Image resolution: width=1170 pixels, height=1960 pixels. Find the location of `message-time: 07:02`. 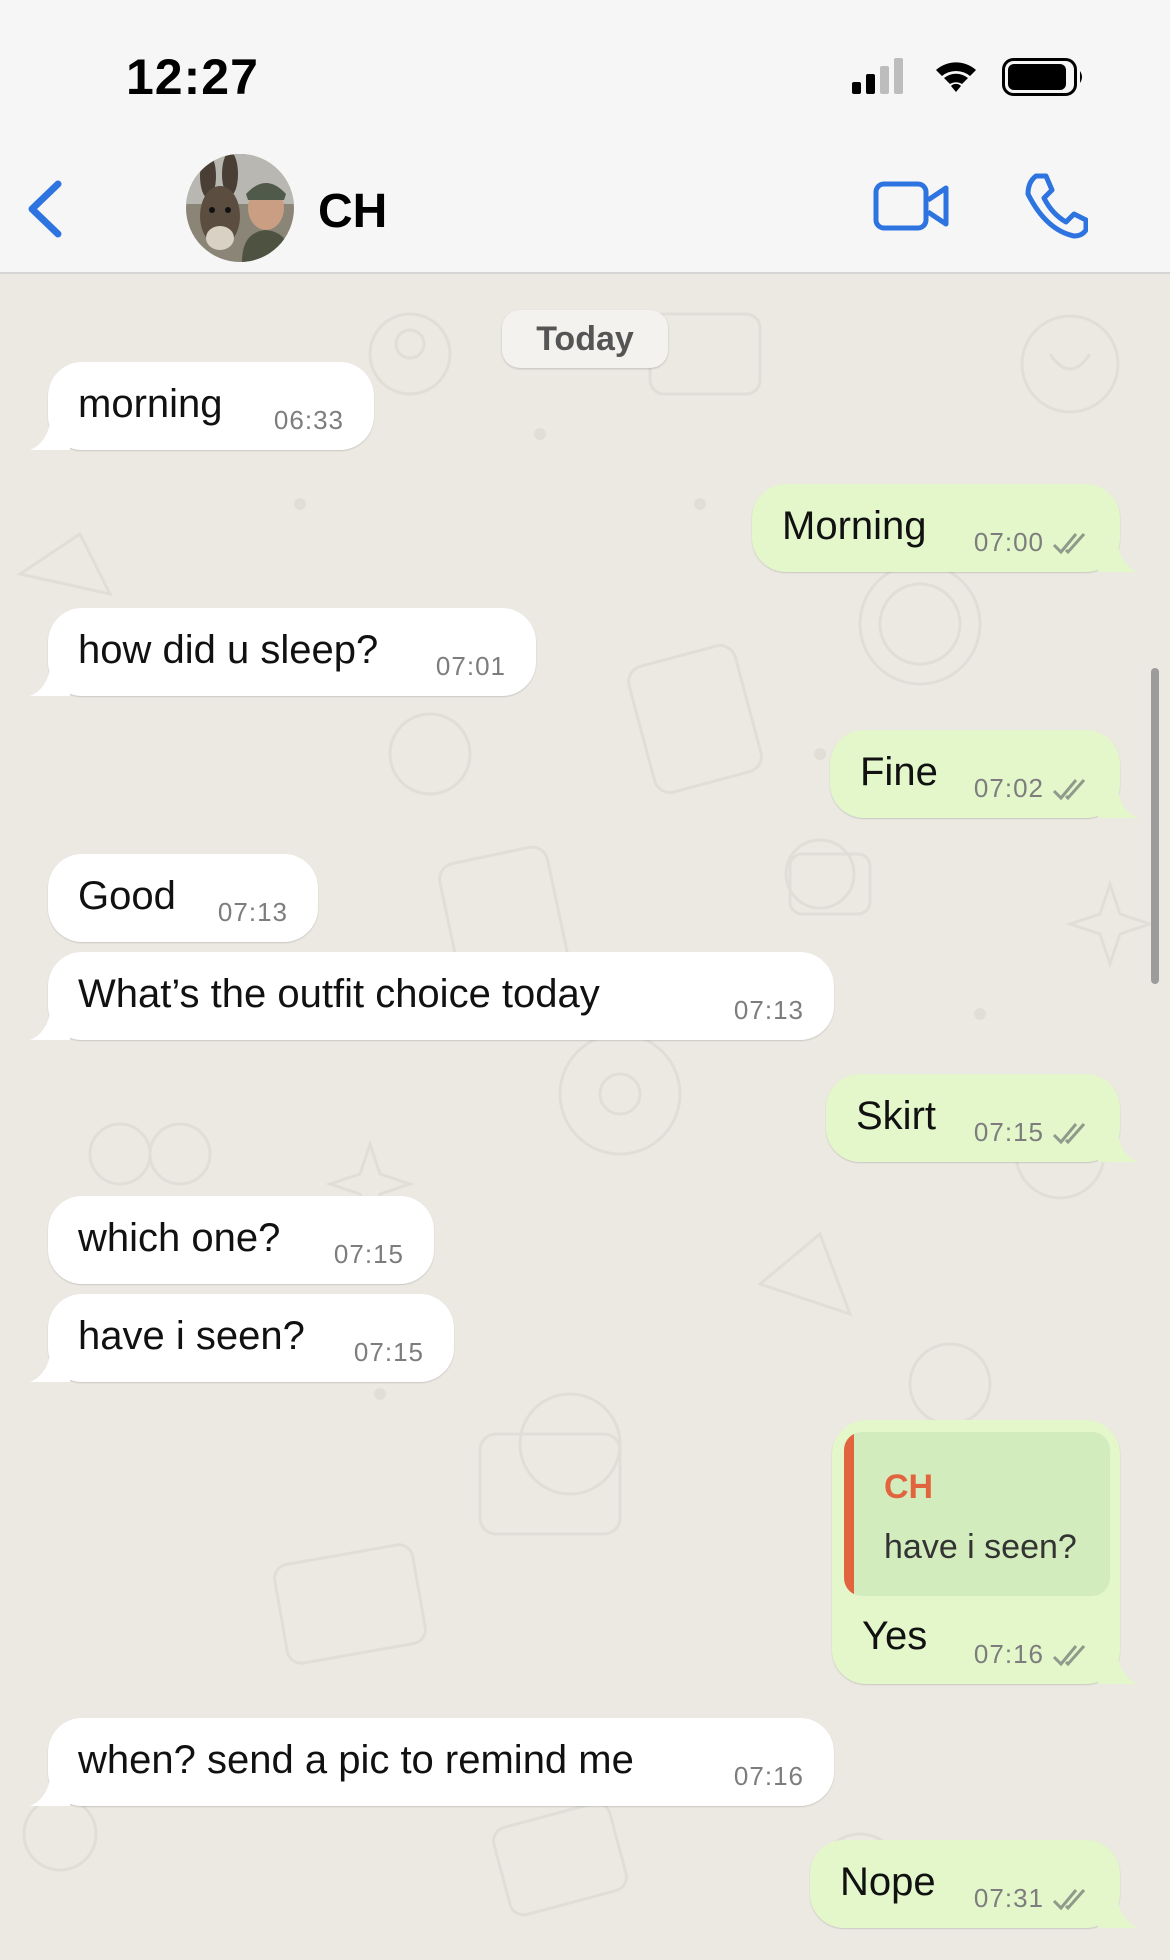

message-time: 07:02 is located at coordinates (1008, 788).